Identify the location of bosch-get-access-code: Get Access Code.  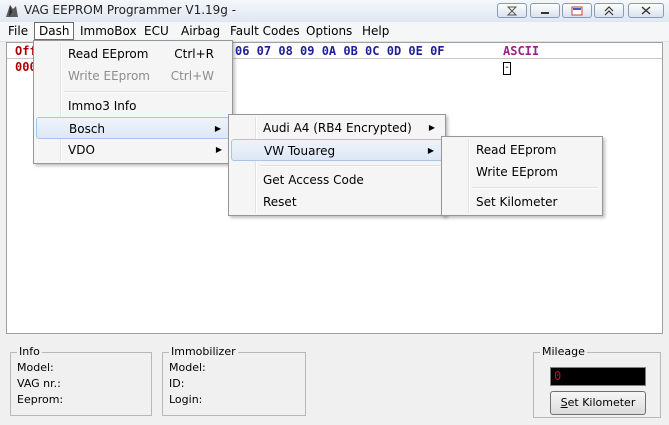
(337, 180).